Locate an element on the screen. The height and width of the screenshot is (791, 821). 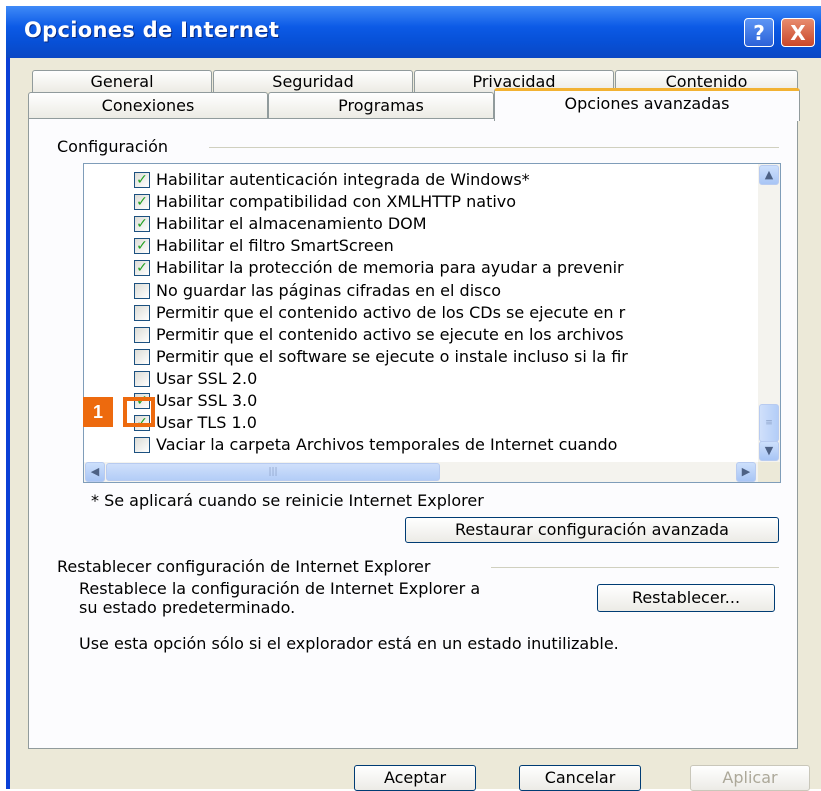
horizontal-scroll-thumb: ||| is located at coordinates (273, 472).